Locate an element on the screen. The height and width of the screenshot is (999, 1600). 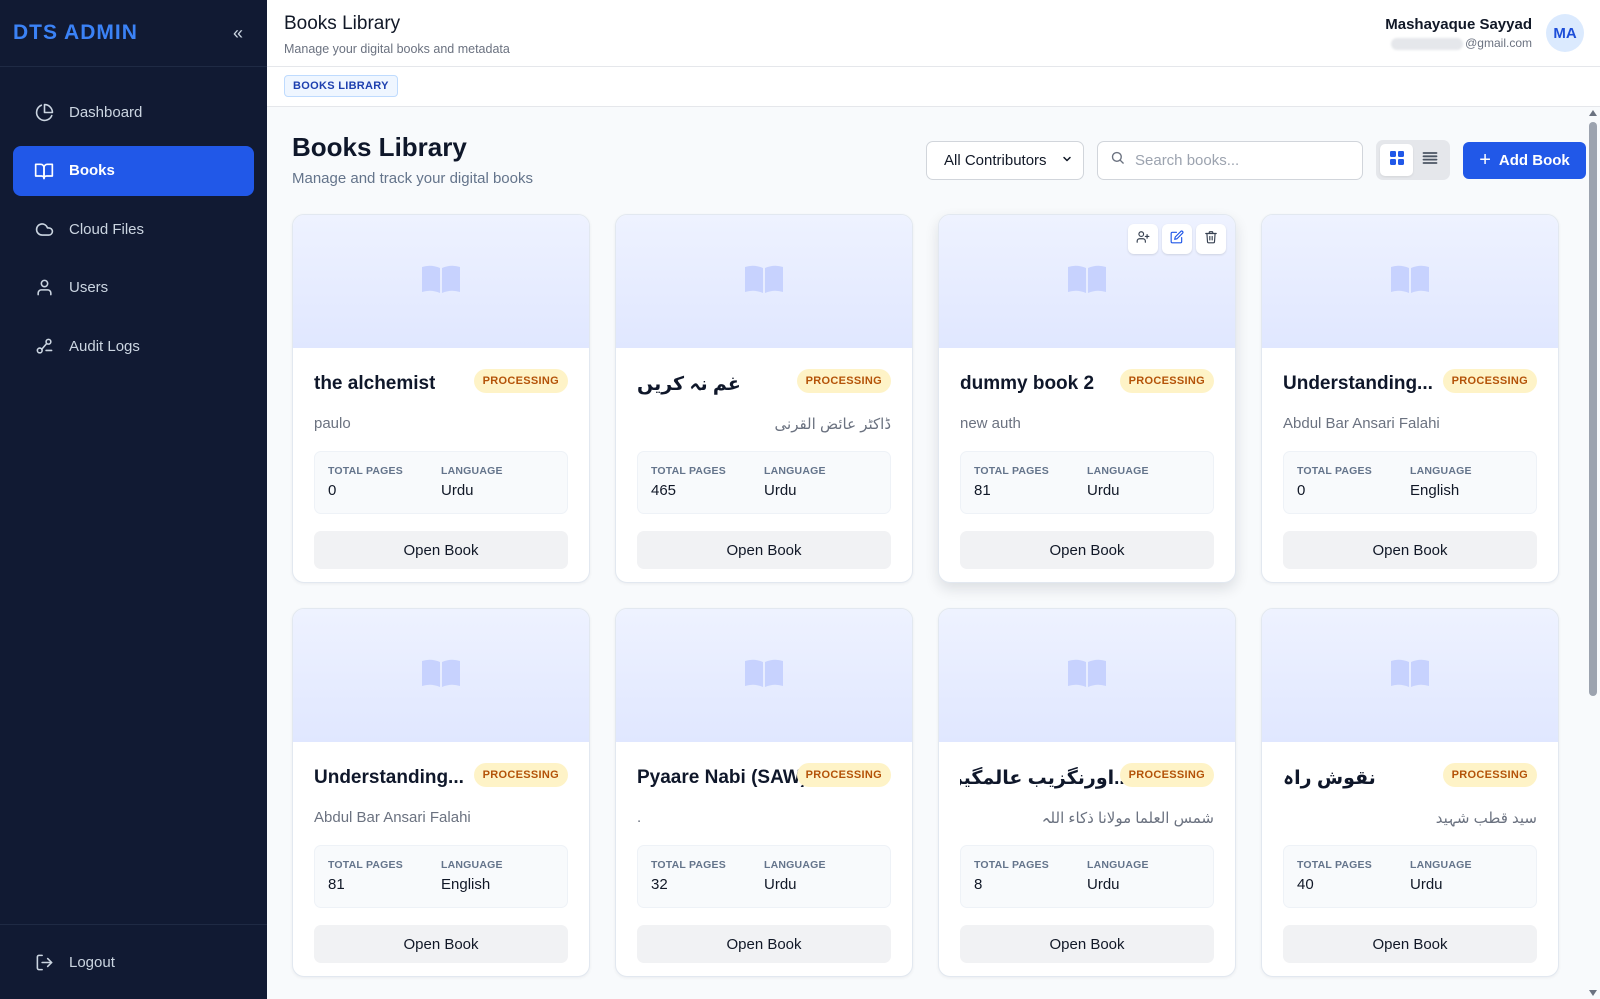
contributor-filter-value: All Contributors is located at coordinates (995, 160).